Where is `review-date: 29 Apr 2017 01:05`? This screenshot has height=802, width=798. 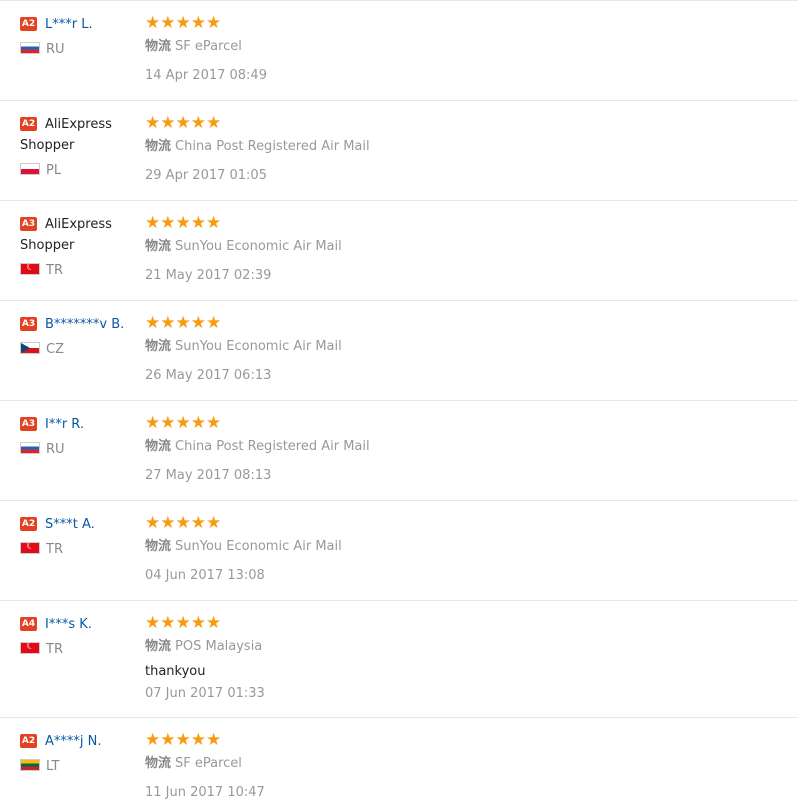
review-date: 29 Apr 2017 01:05 is located at coordinates (206, 175).